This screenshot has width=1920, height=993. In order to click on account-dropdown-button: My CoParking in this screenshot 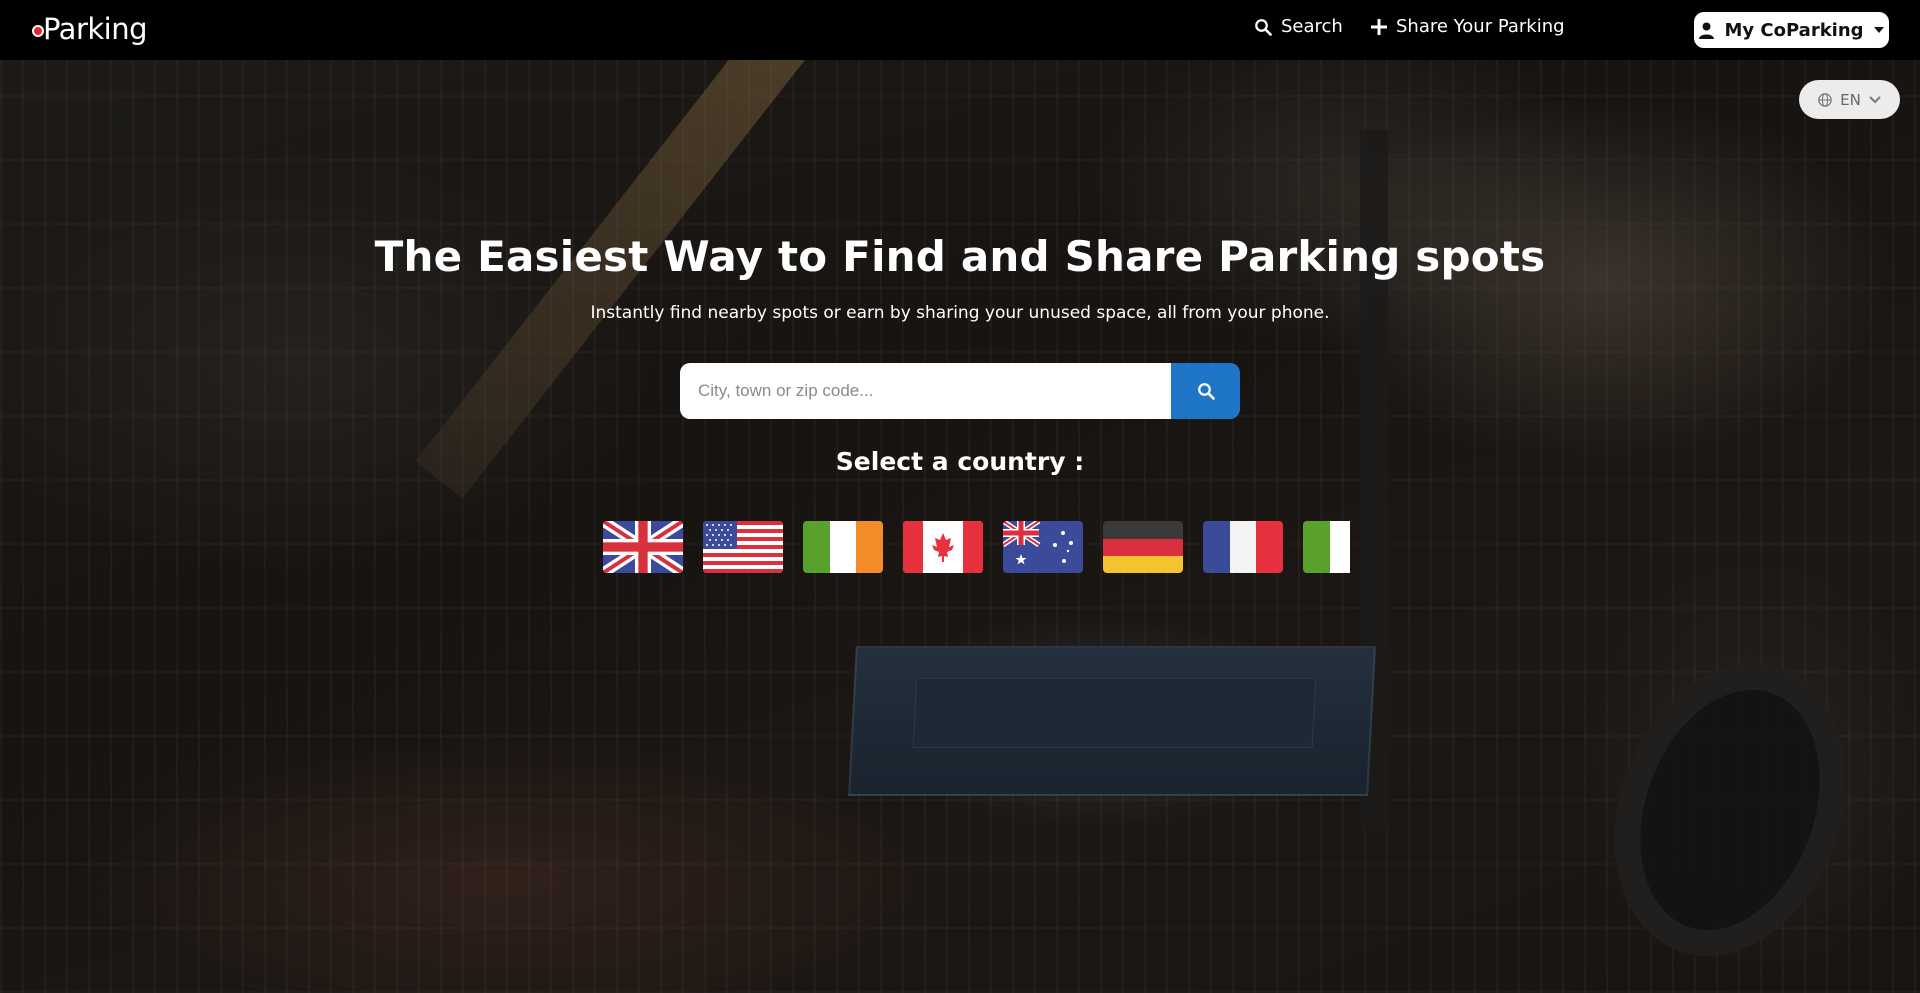, I will do `click(1791, 30)`.